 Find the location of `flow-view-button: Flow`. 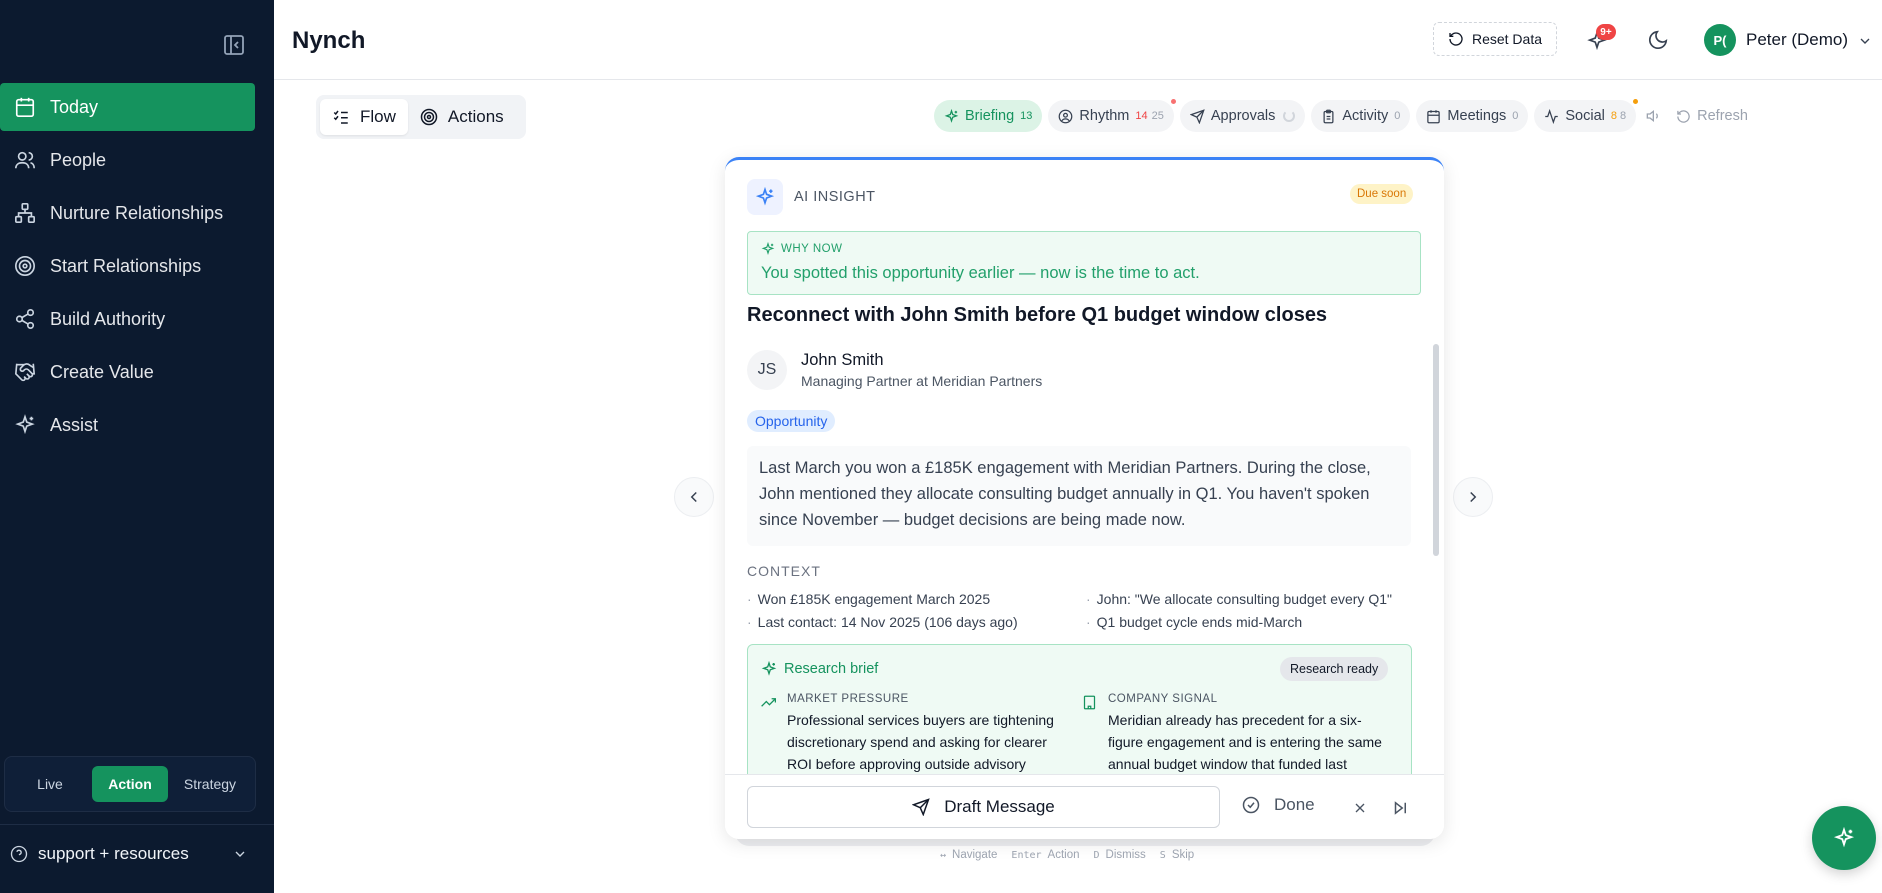

flow-view-button: Flow is located at coordinates (364, 117).